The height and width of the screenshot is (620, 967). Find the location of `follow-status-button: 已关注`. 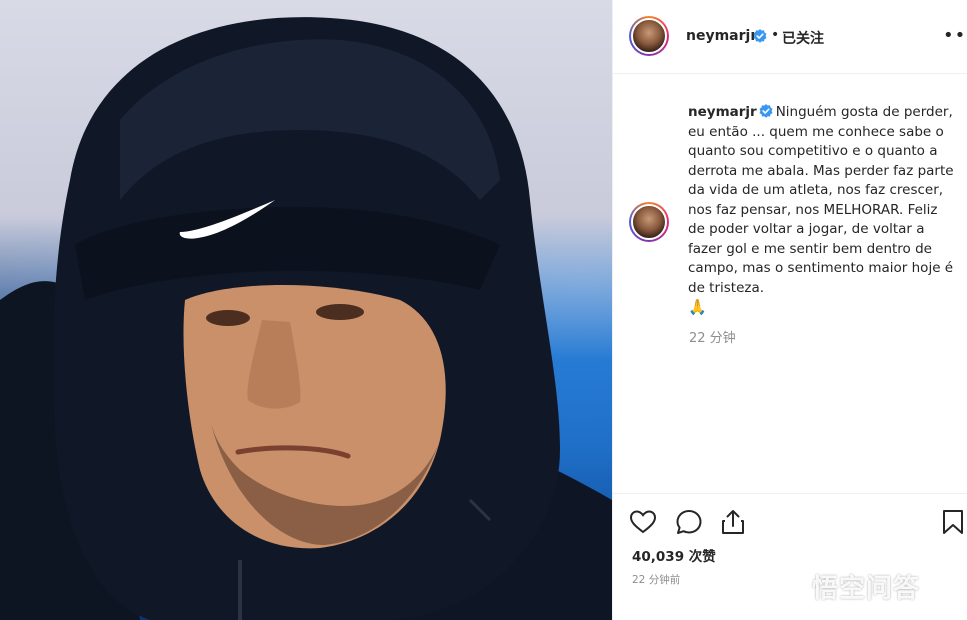

follow-status-button: 已关注 is located at coordinates (803, 38).